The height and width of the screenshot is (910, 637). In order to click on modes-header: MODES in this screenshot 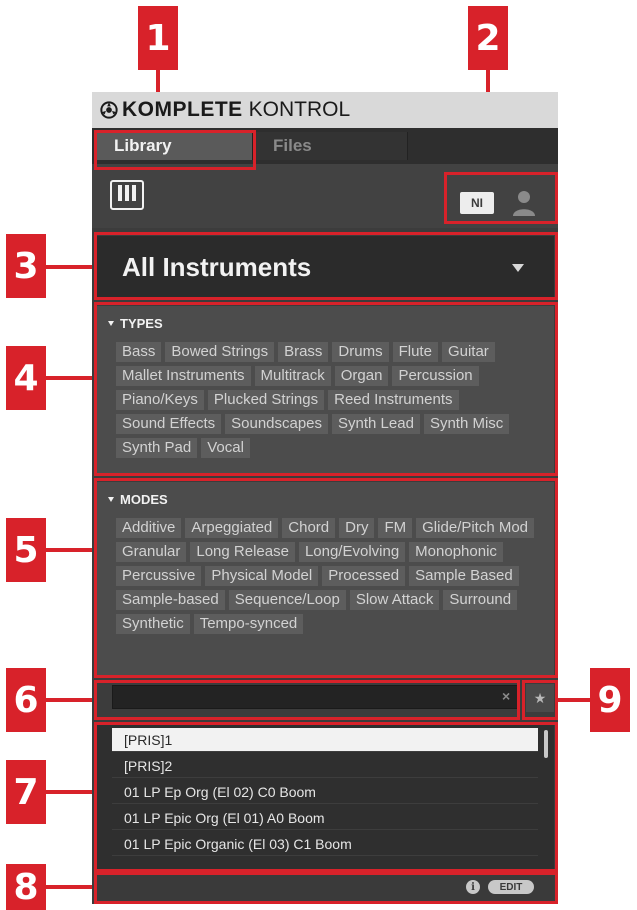, I will do `click(138, 499)`.